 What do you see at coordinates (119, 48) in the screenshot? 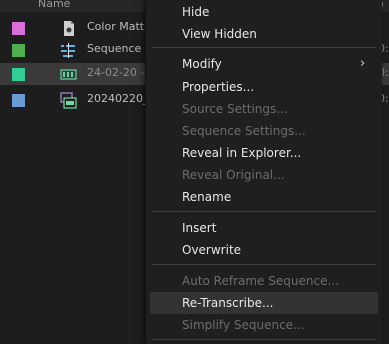
I see `project-item-name: Sequence 0` at bounding box center [119, 48].